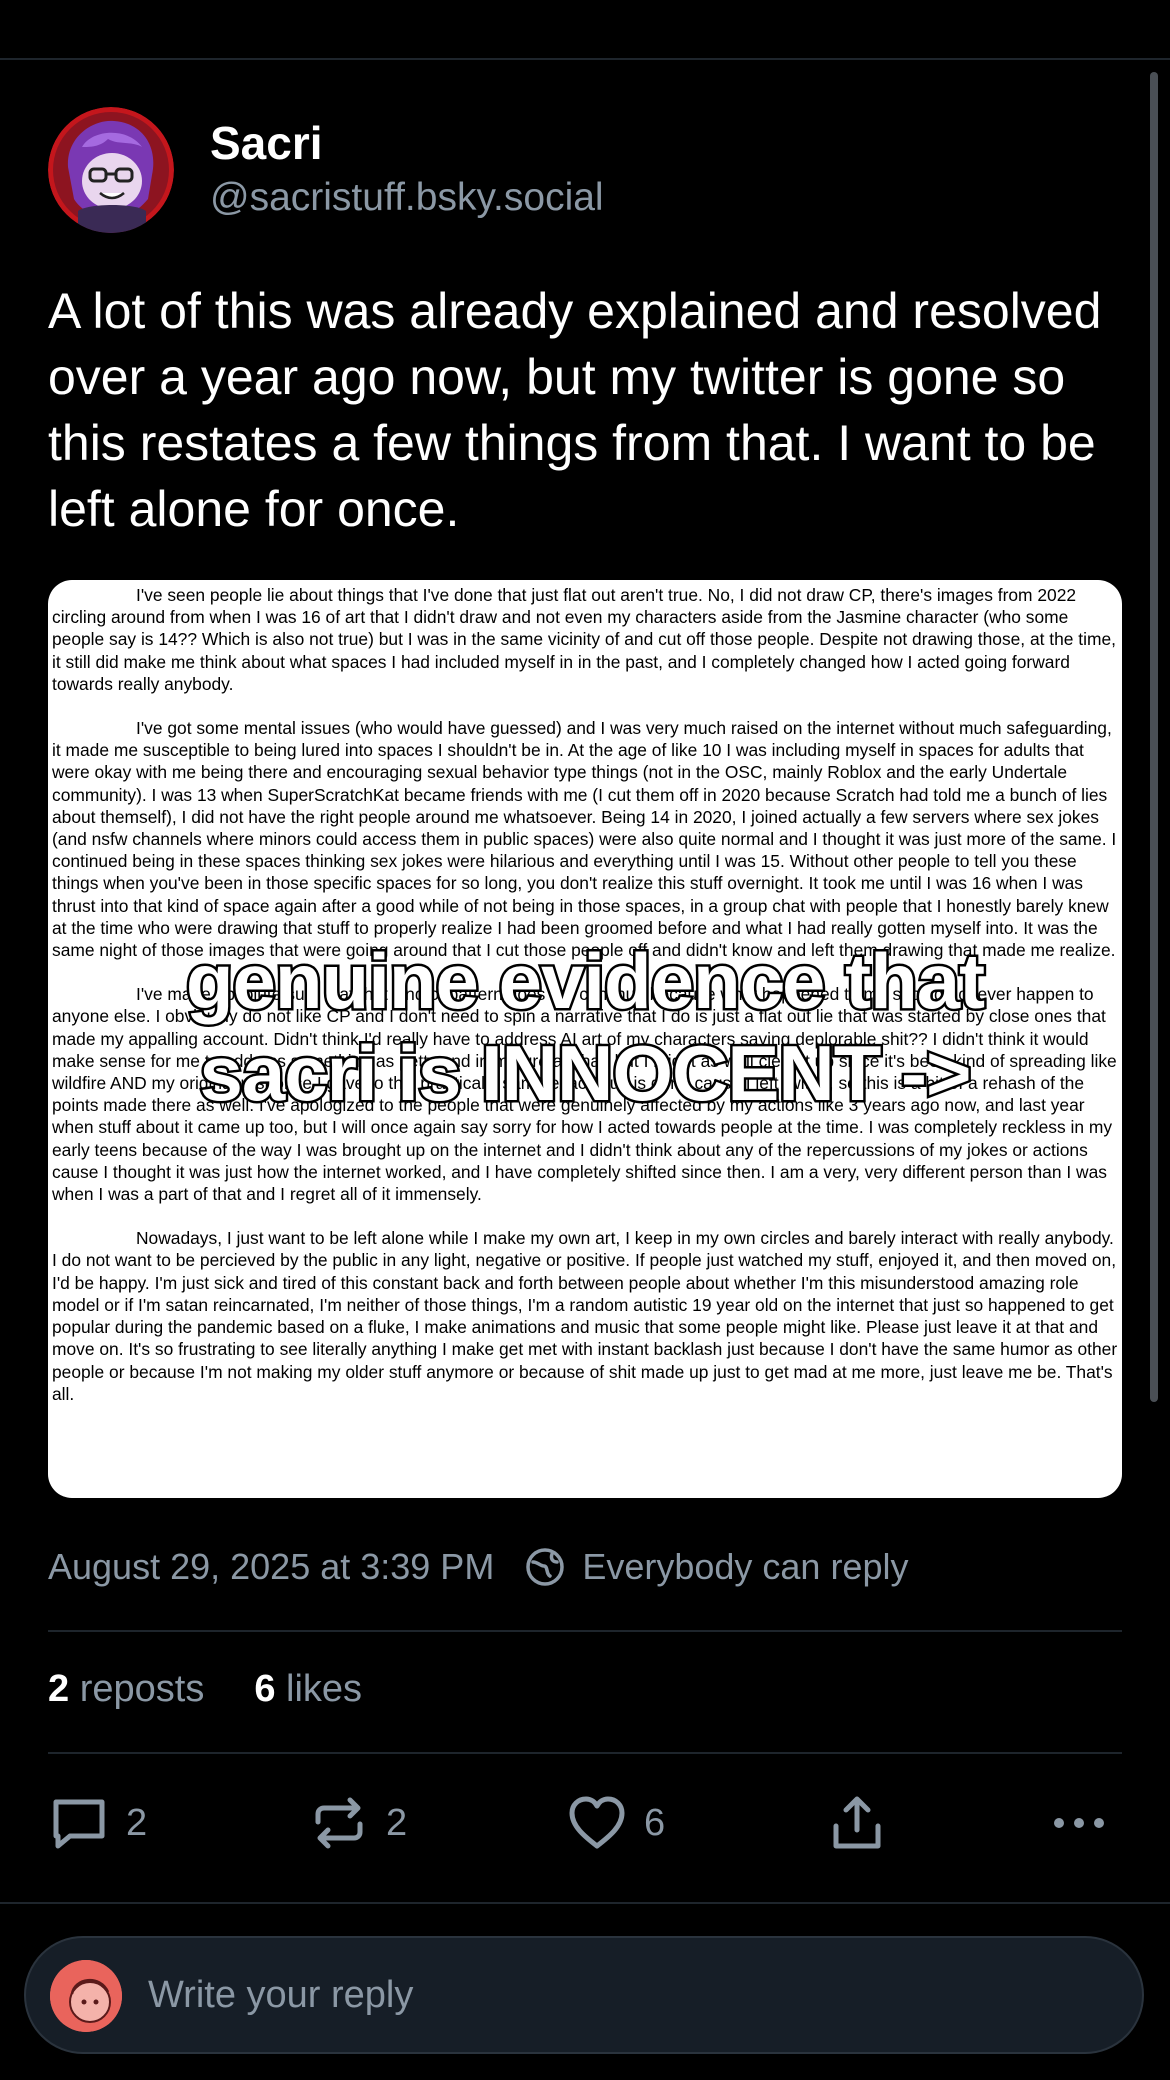  I want to click on reposts-count: 2, so click(59, 1689).